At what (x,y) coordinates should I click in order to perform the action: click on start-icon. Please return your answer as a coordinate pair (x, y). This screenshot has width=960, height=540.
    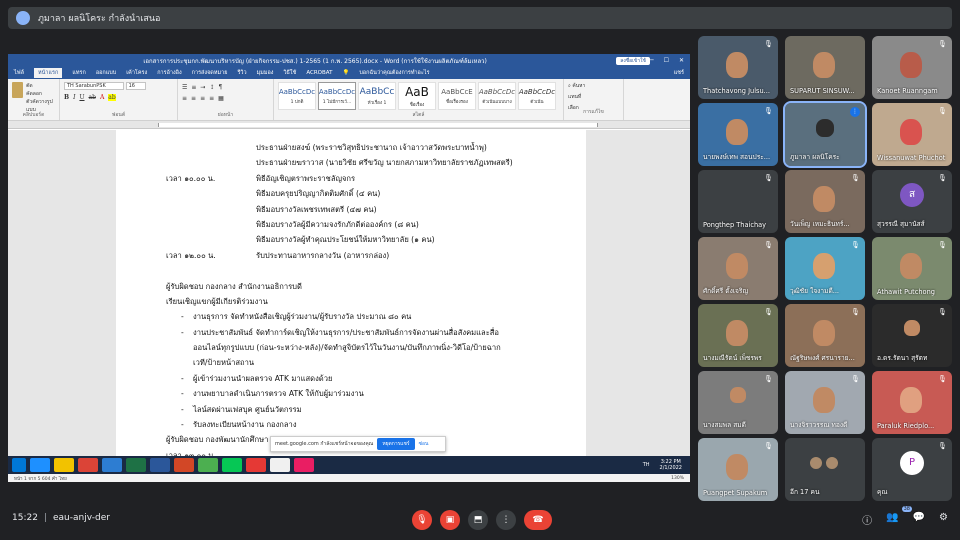
    Looking at the image, I should click on (19, 465).